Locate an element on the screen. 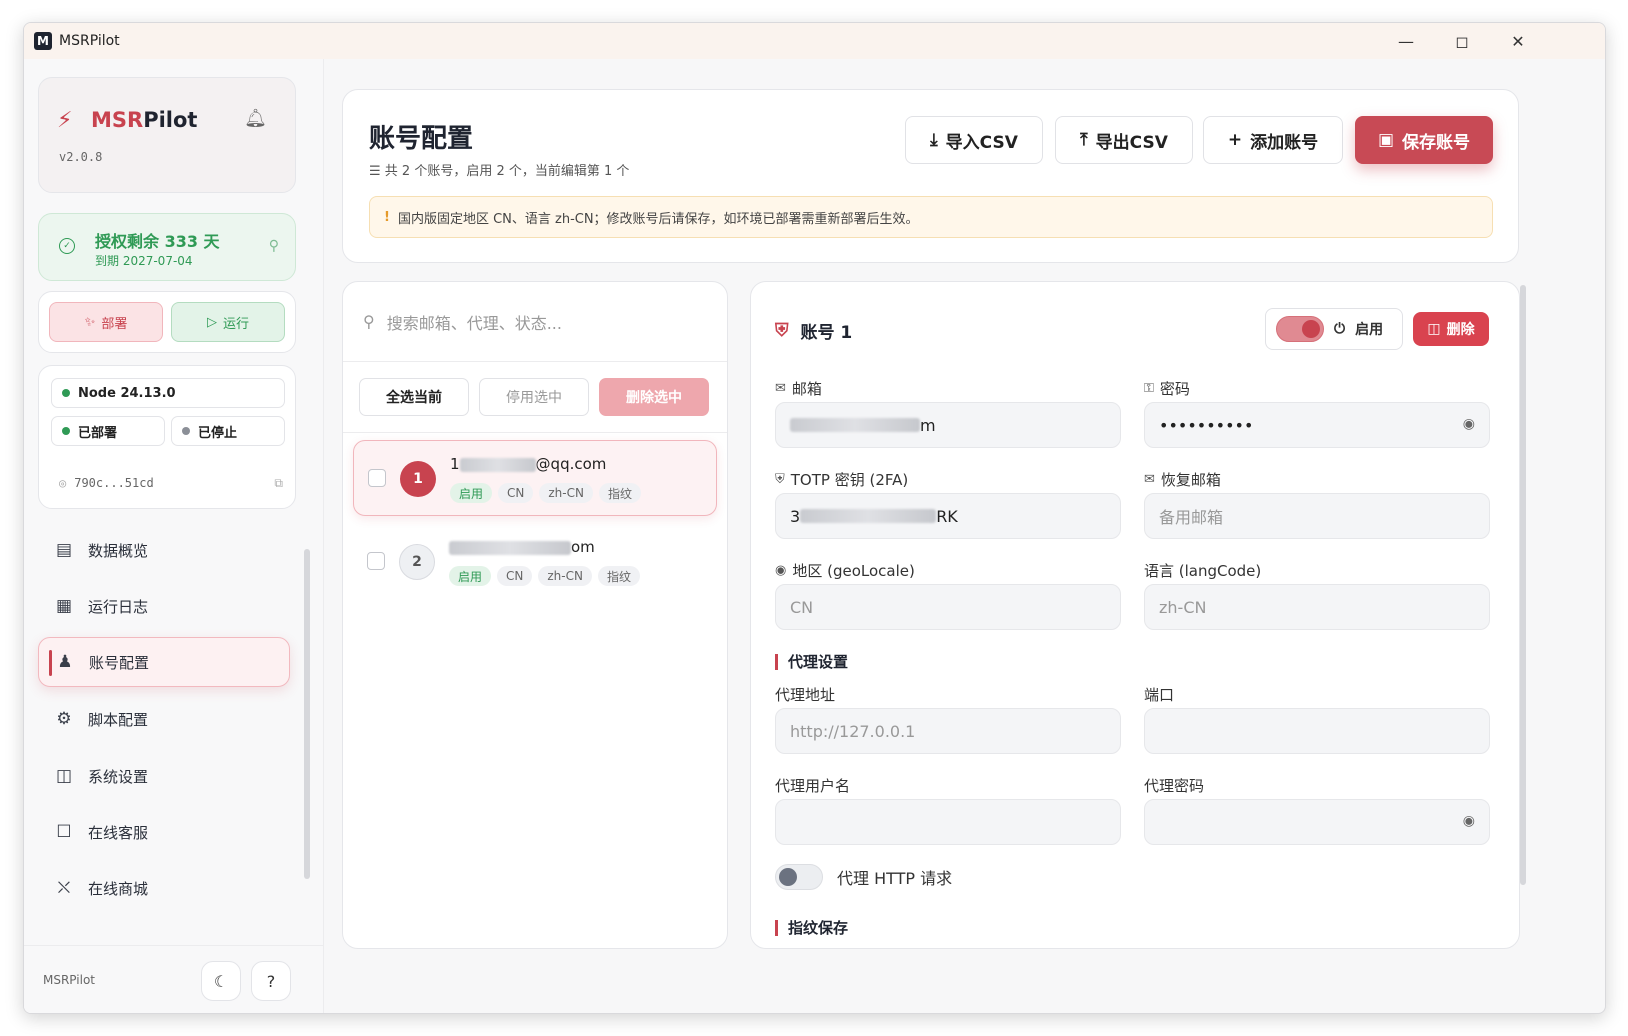  nav-label: 运行日志 is located at coordinates (118, 606).